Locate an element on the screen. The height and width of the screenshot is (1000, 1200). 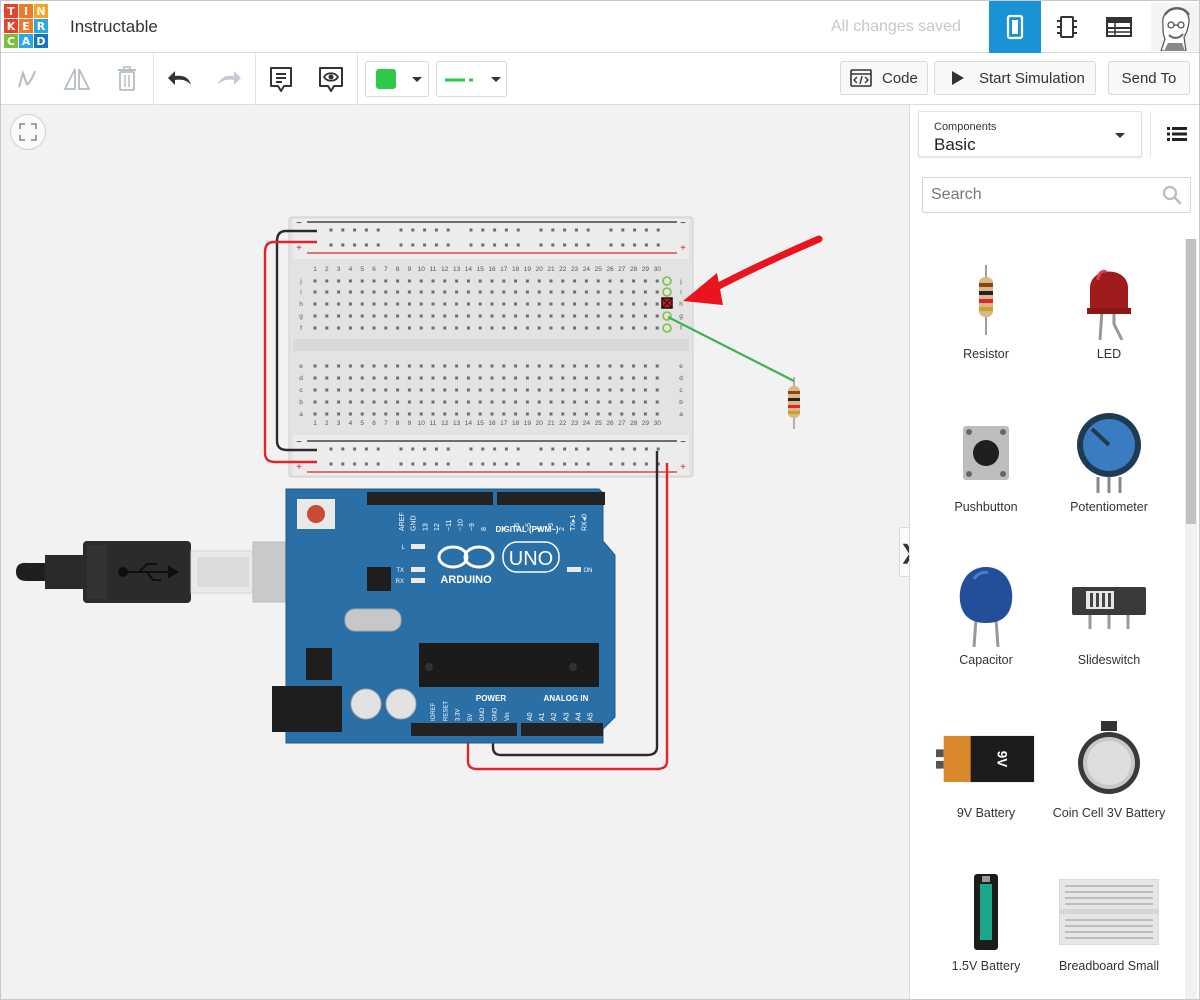
led-marker is located at coordinates (667, 303).